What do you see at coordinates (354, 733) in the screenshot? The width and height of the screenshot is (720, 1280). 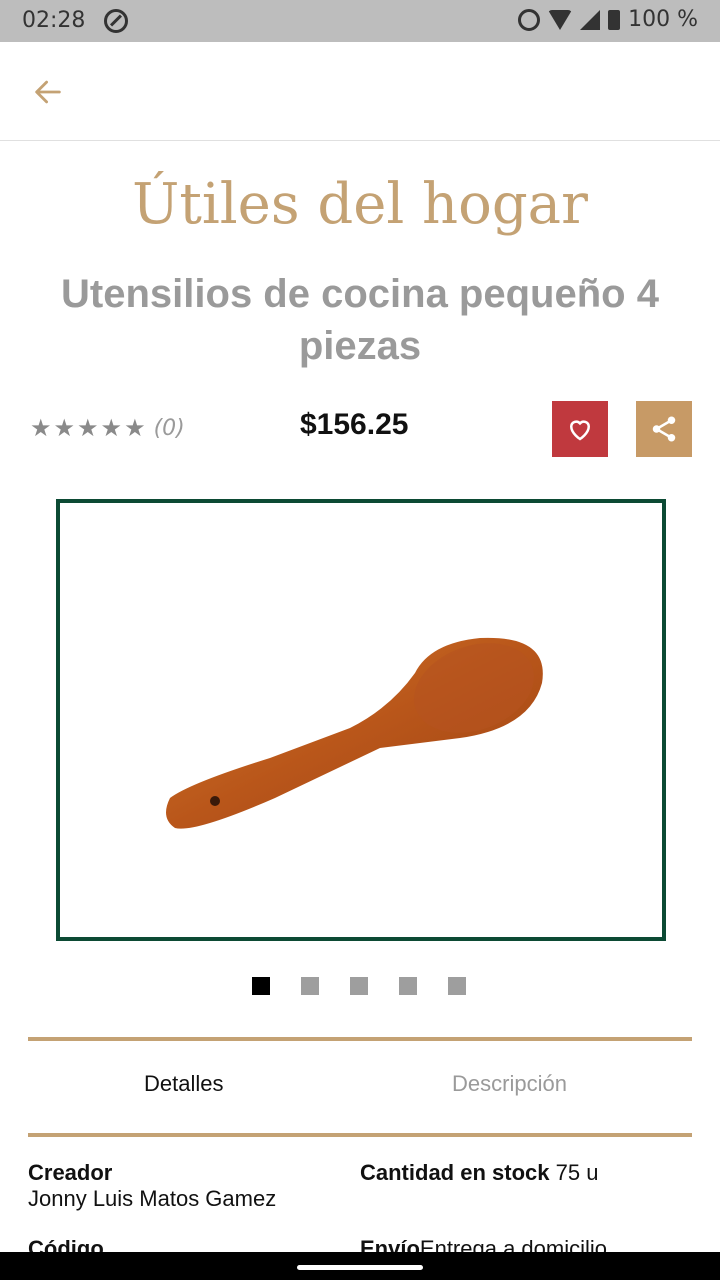 I see `wooden-spoon-image` at bounding box center [354, 733].